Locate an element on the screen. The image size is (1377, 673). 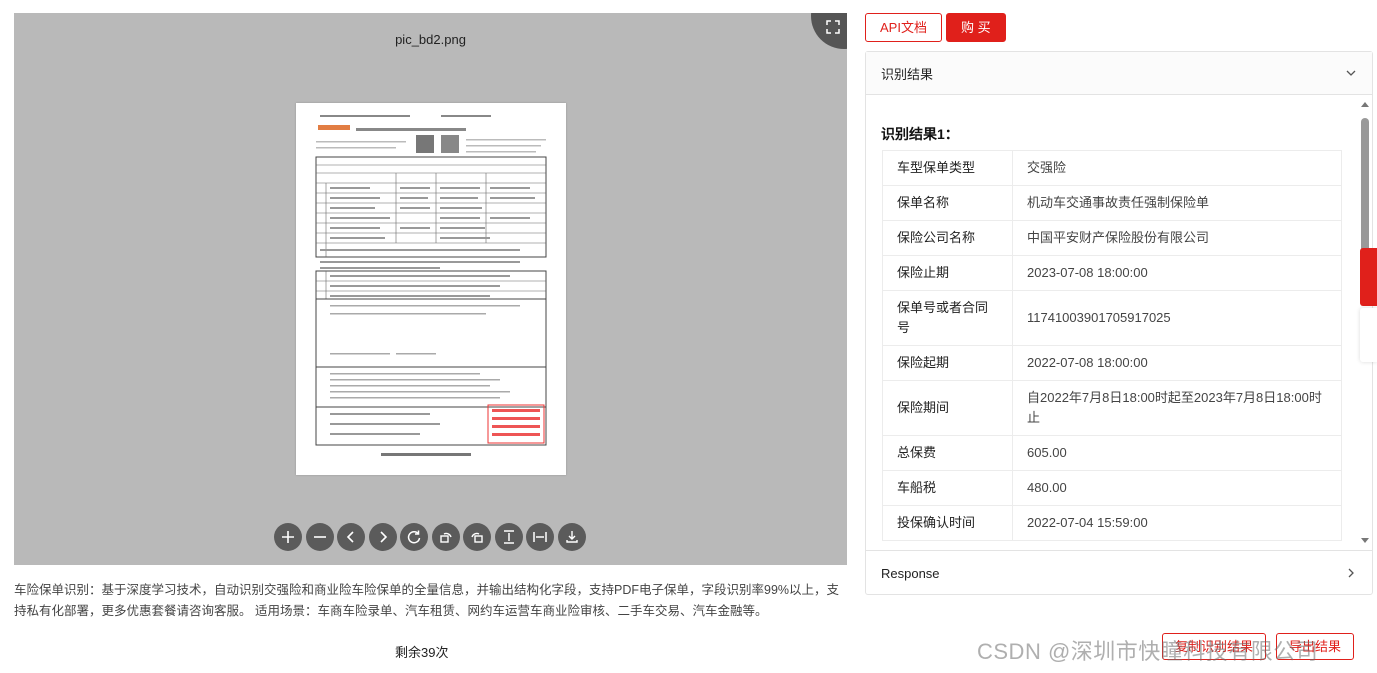
field-key: 保险止期 is located at coordinates (947, 273).